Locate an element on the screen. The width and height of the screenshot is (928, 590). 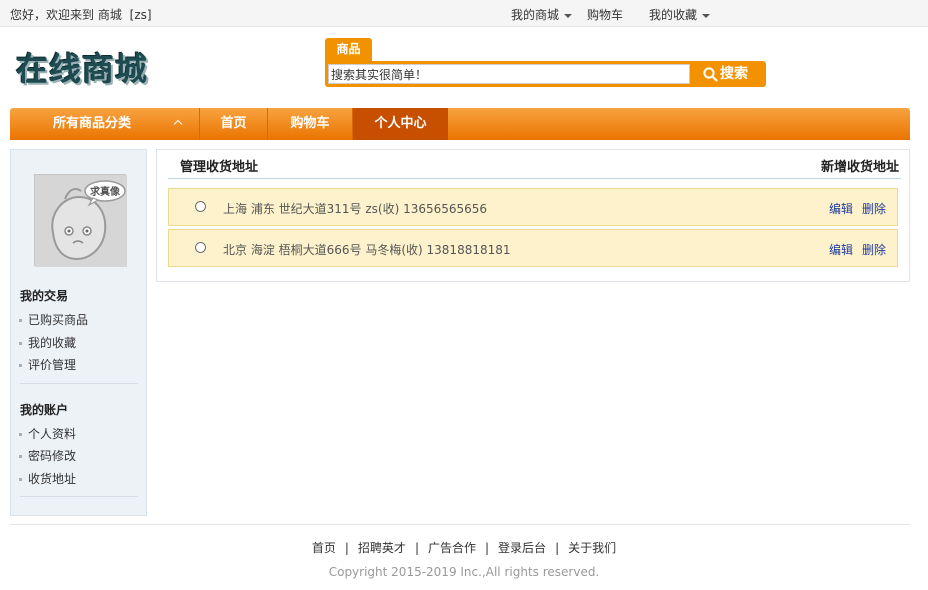
avatar-cartoon-icon: 求真像 is located at coordinates (81, 221).